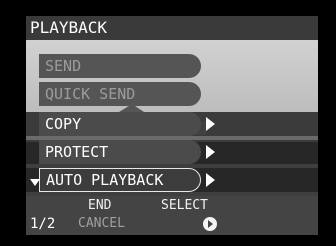  I want to click on menu-item-send: SEND, so click(120, 66).